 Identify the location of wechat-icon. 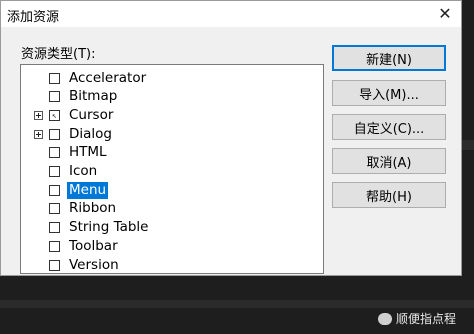
(384, 318).